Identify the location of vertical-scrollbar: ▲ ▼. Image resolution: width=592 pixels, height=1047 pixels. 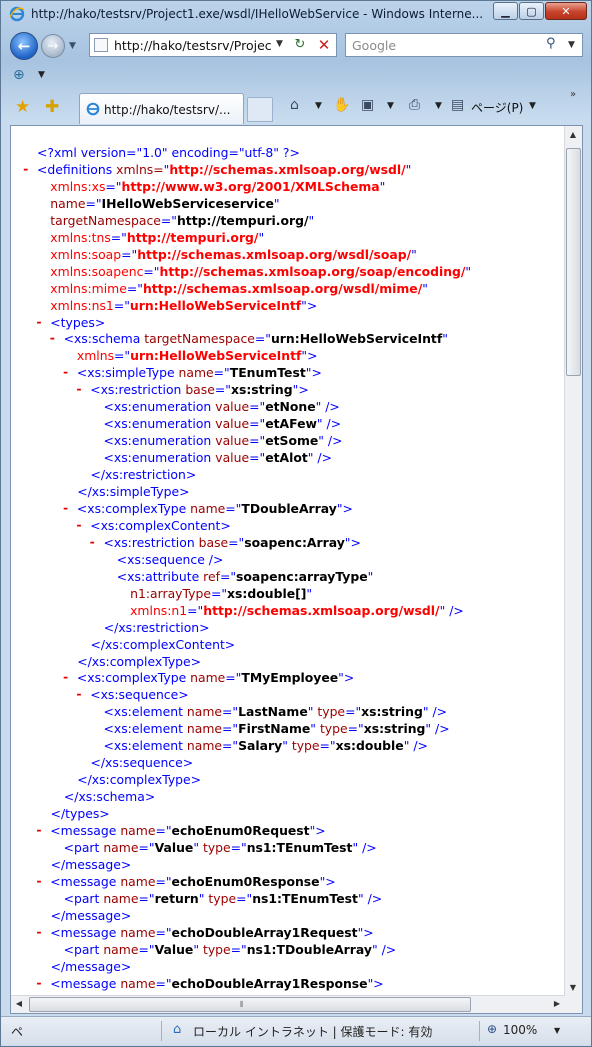
(573, 561).